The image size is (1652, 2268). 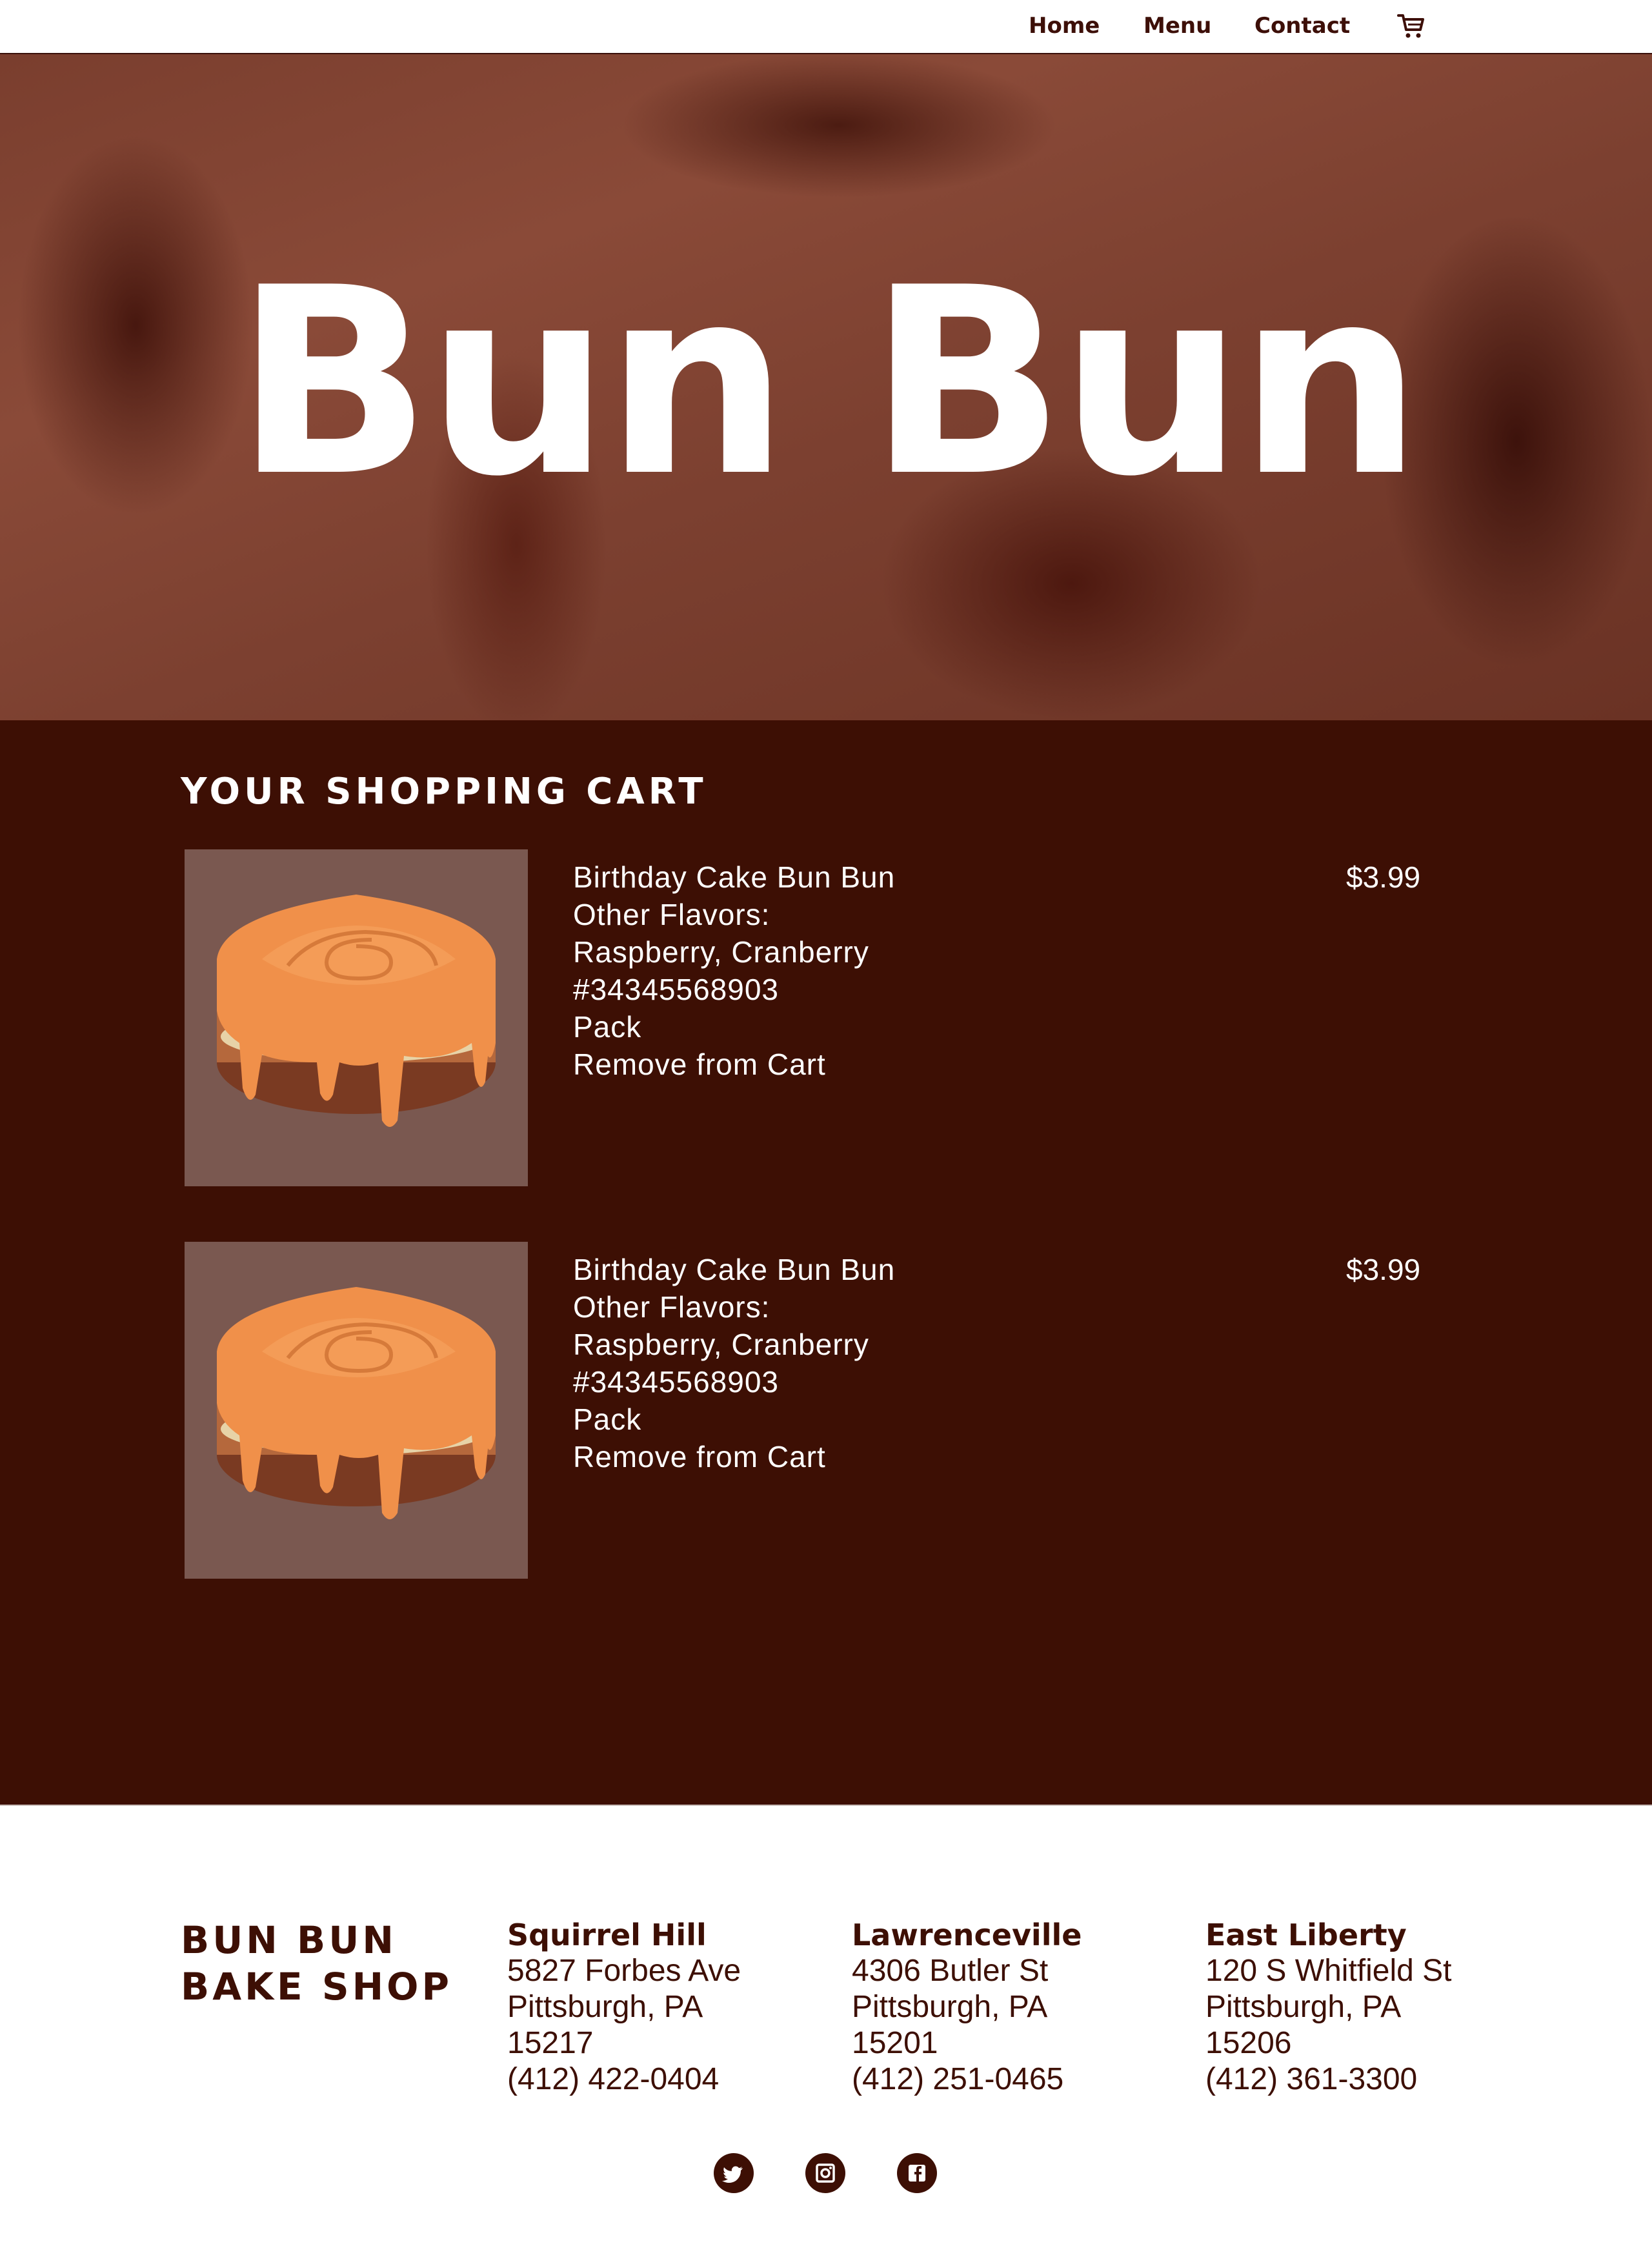 I want to click on brand-line-1: BUN BUN, so click(x=289, y=1940).